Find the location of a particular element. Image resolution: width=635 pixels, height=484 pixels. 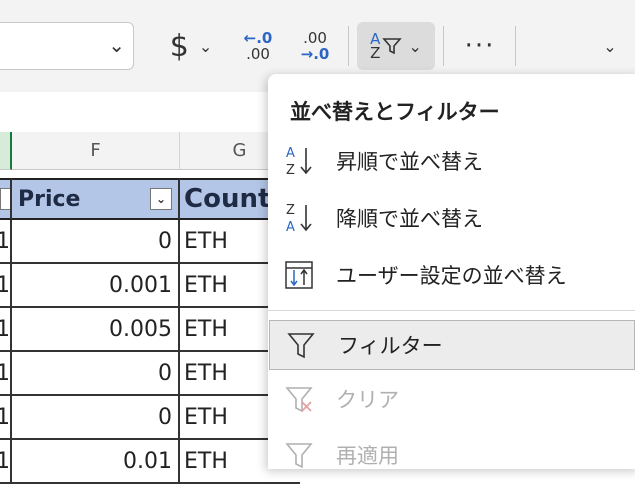

header-label-price: Price is located at coordinates (49, 199).